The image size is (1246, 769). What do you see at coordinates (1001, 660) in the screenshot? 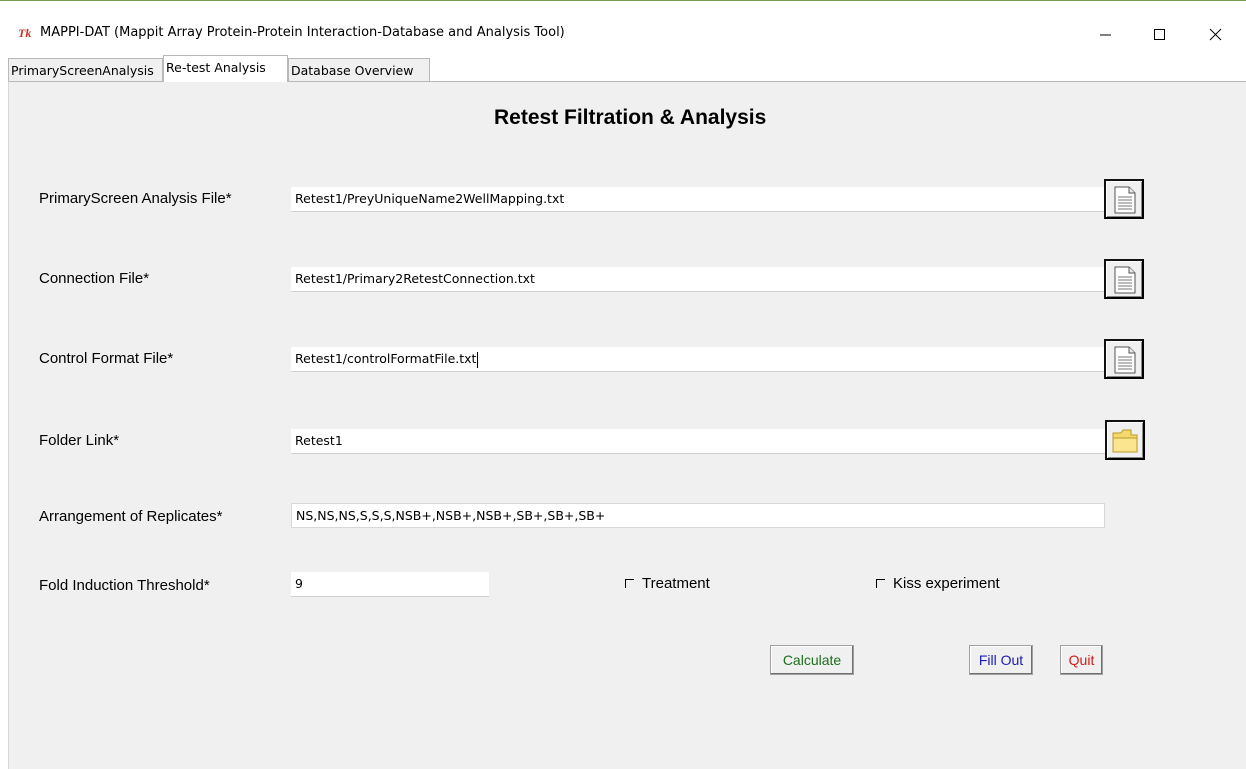
I see `fill-out-button: Fill Out` at bounding box center [1001, 660].